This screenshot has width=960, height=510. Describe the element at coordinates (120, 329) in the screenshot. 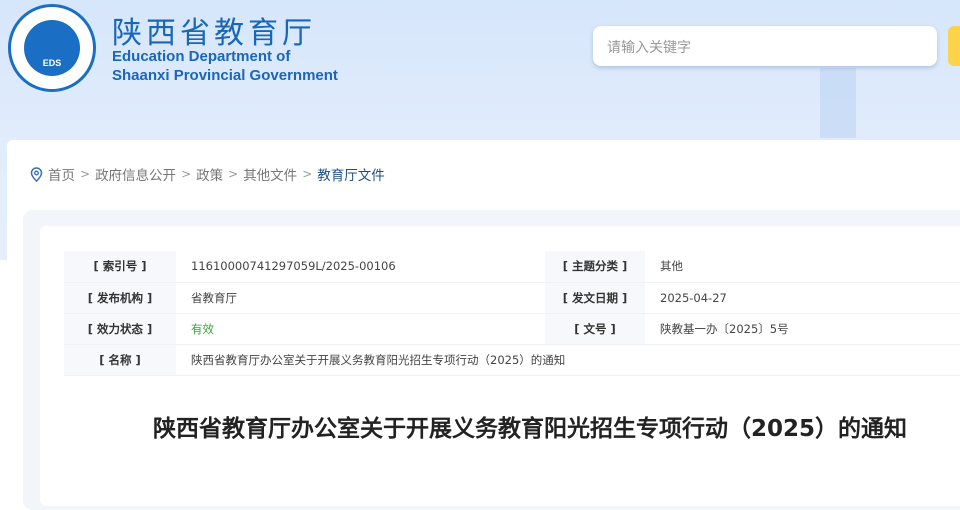

I see `status-label: [ 效力状态 ]` at that location.